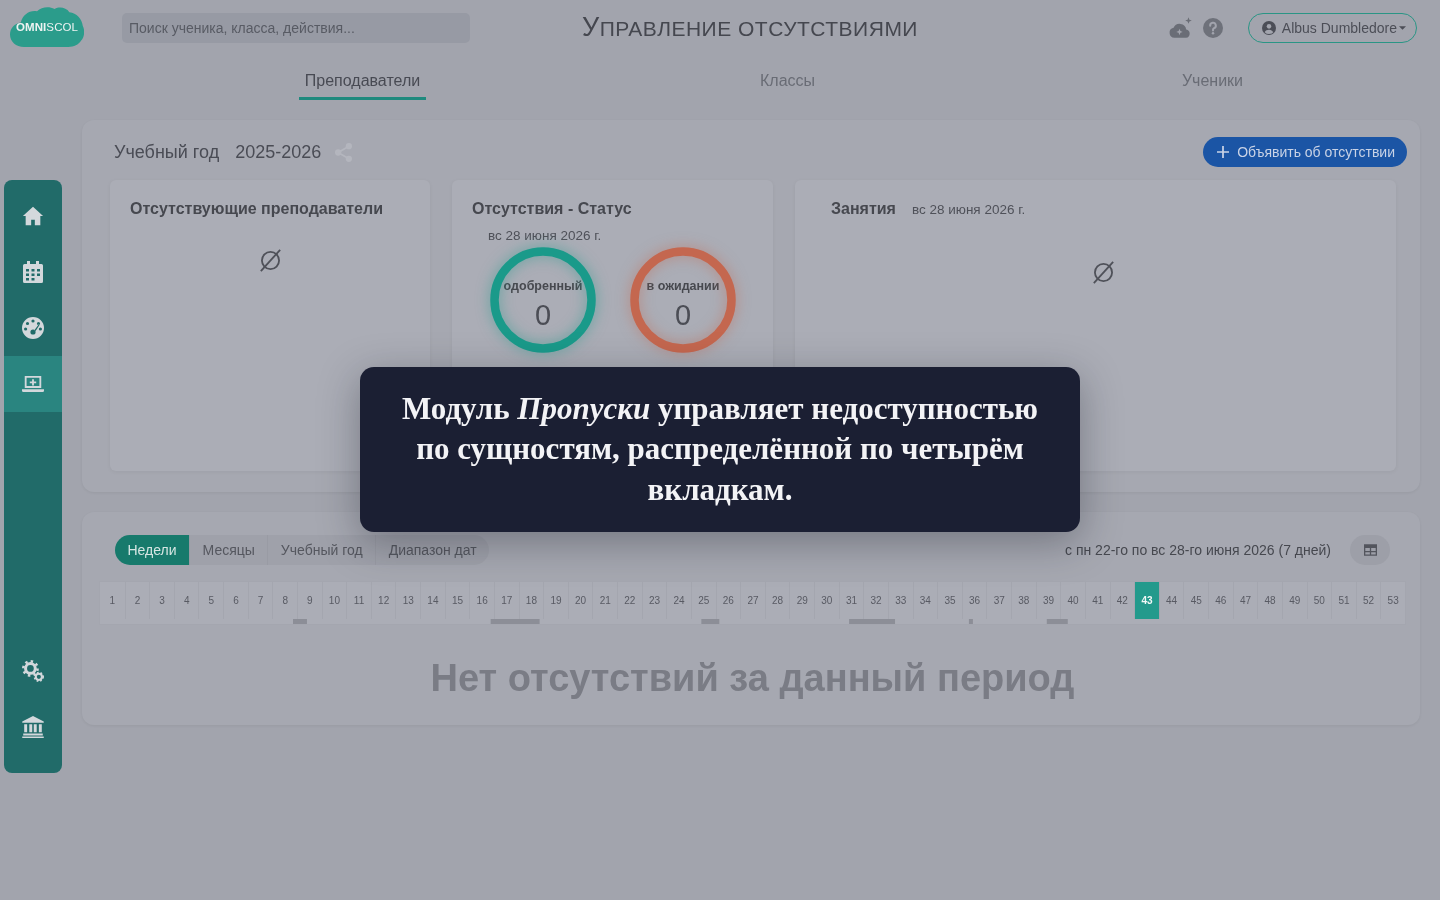 This screenshot has width=1440, height=900. Describe the element at coordinates (683, 286) in the screenshot. I see `ring-label: в ожидании` at that location.